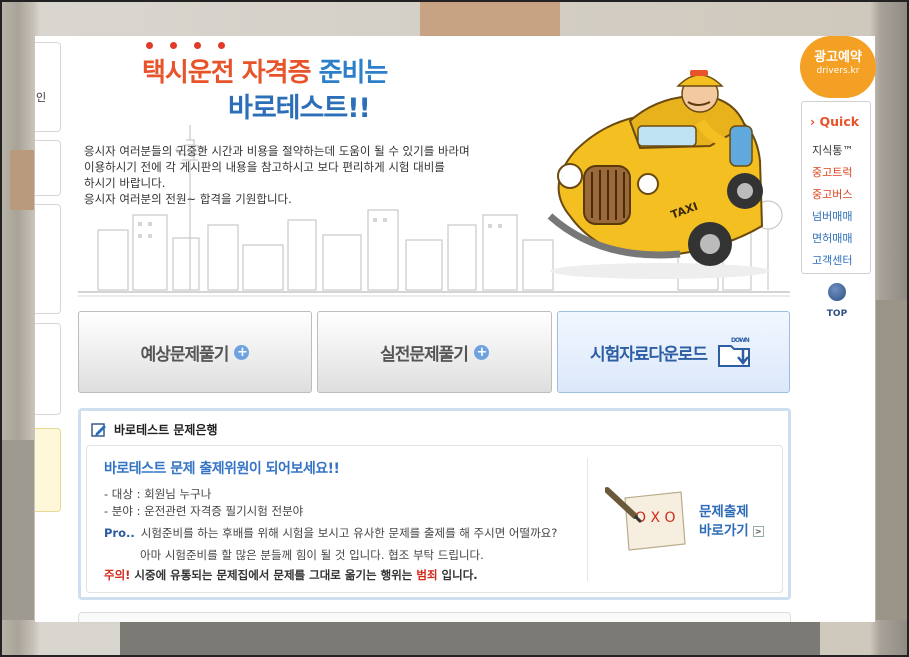 The height and width of the screenshot is (657, 909). Describe the element at coordinates (119, 533) in the screenshot. I see `pro-tag: Pro..` at that location.